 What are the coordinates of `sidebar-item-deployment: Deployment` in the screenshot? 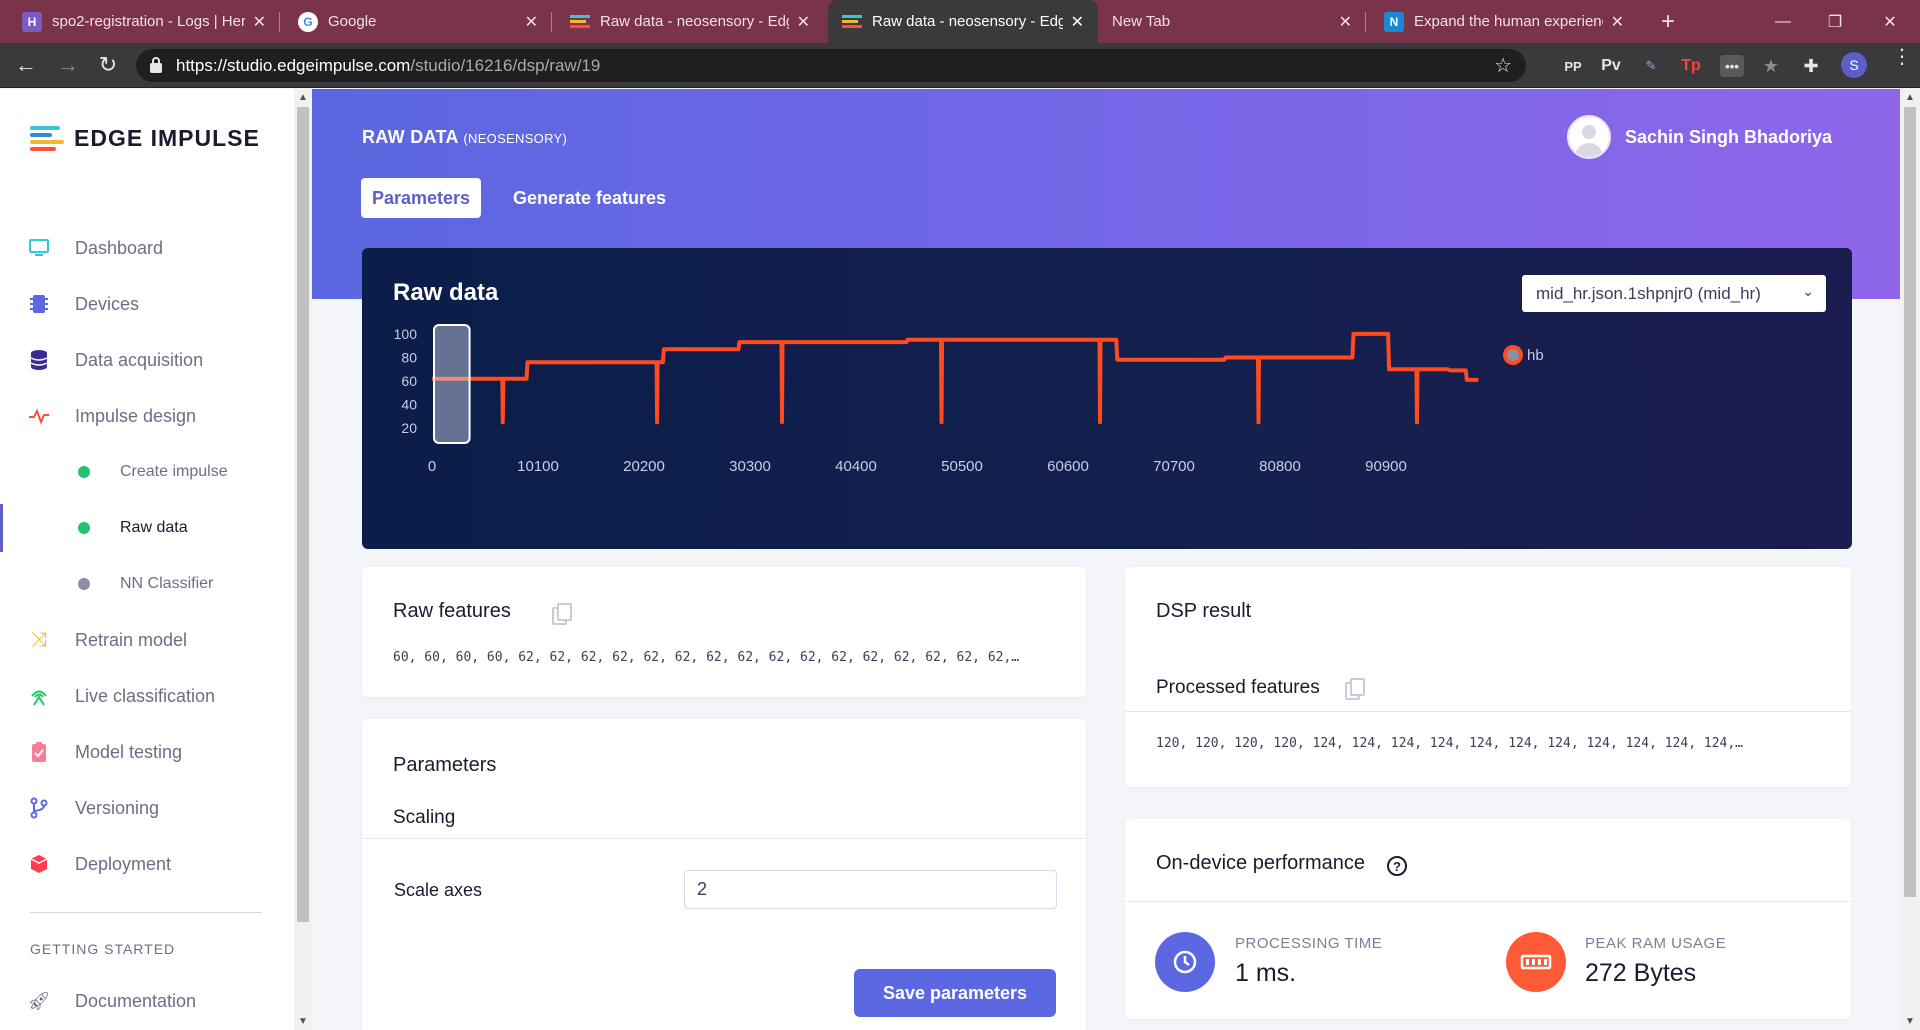 It's located at (147, 864).